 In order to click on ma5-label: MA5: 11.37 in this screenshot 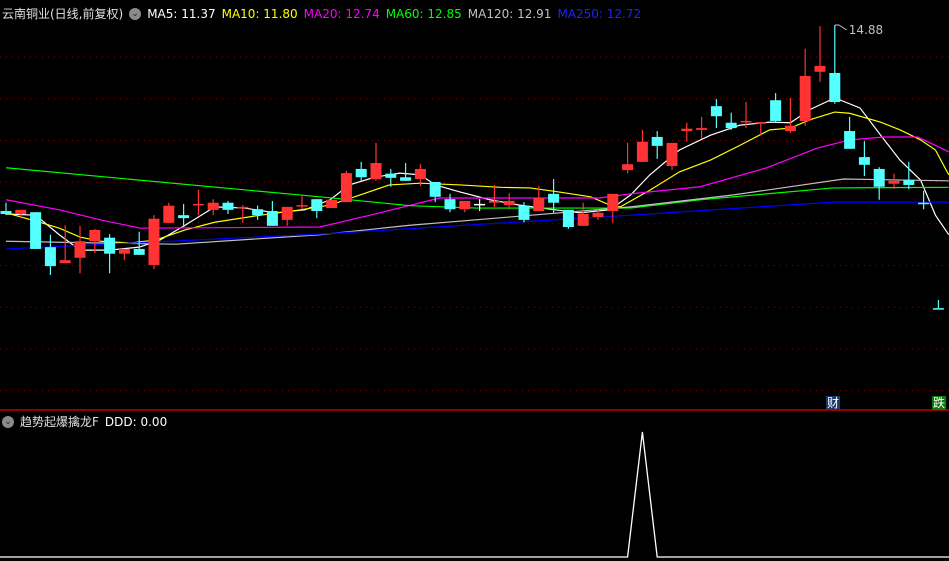, I will do `click(181, 13)`.